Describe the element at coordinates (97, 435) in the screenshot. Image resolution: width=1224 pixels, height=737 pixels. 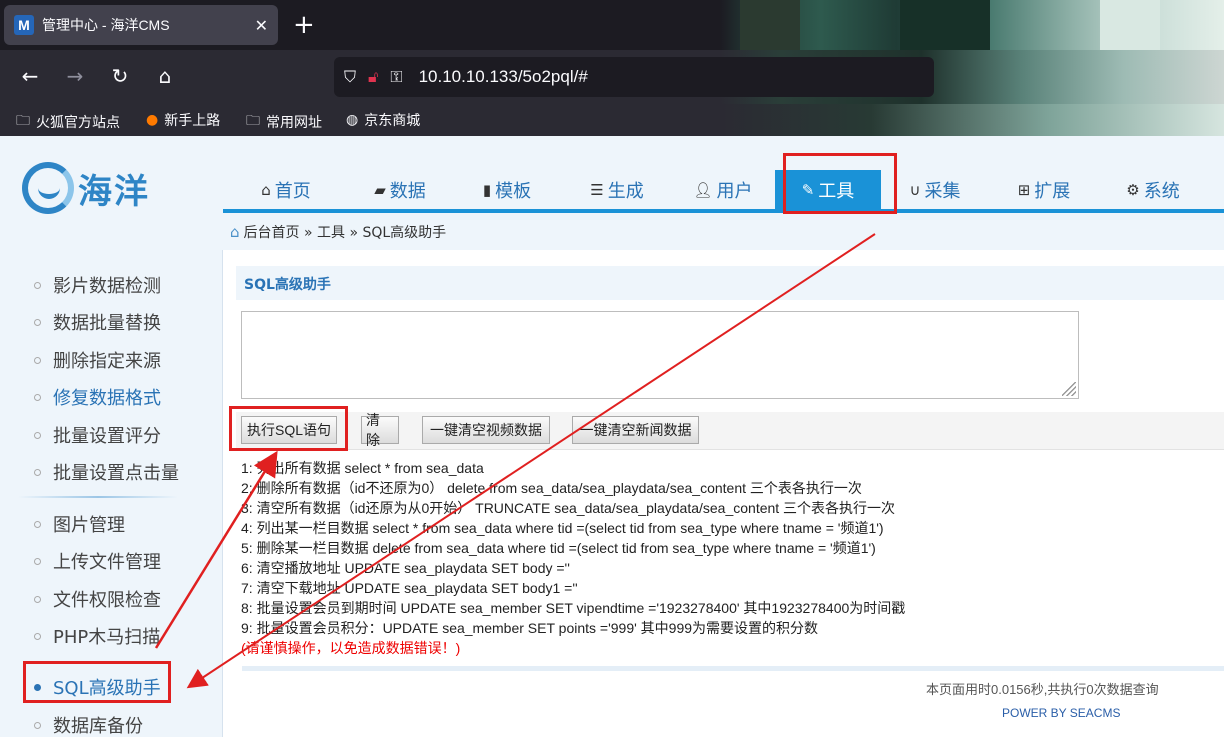
I see `sidebar-item-batch-score: 批量设置评分` at that location.